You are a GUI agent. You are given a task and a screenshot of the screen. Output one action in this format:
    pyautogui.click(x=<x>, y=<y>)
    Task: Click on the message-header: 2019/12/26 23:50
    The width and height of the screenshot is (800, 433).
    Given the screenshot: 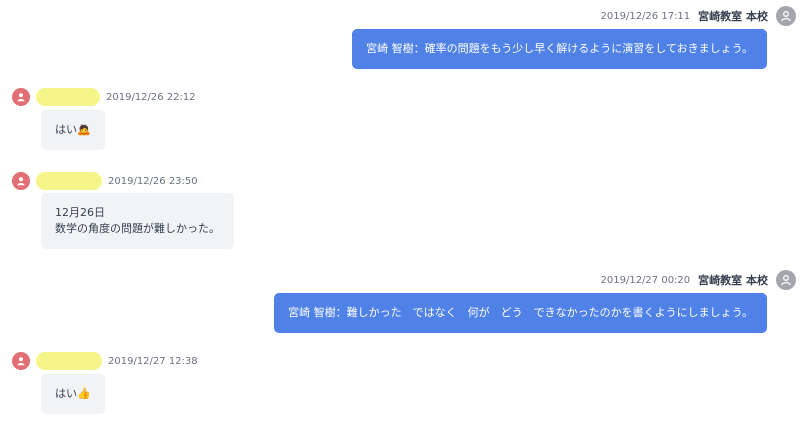 What is the action you would take?
    pyautogui.click(x=105, y=181)
    